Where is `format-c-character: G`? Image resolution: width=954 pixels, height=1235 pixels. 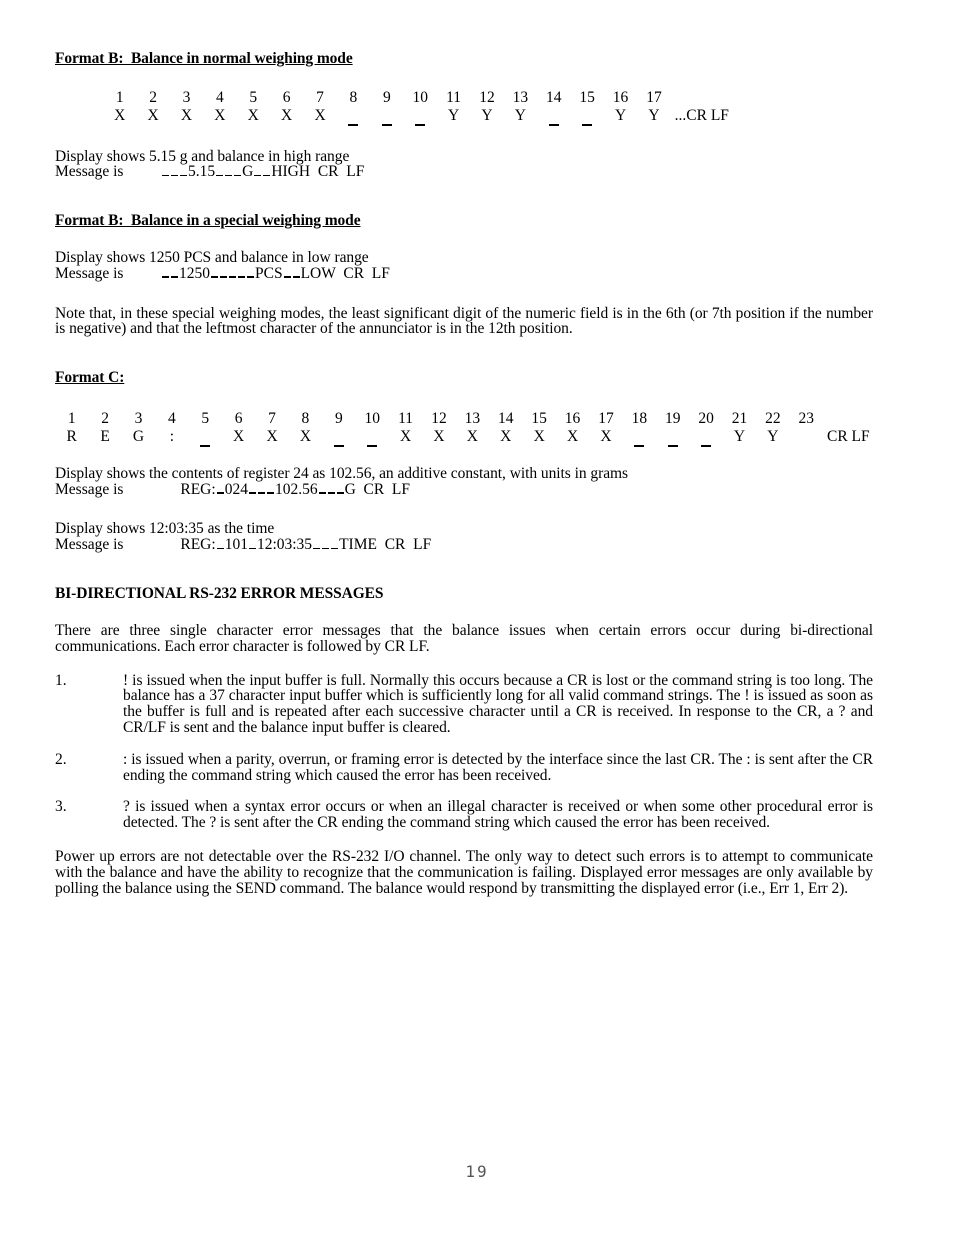 format-c-character: G is located at coordinates (138, 436).